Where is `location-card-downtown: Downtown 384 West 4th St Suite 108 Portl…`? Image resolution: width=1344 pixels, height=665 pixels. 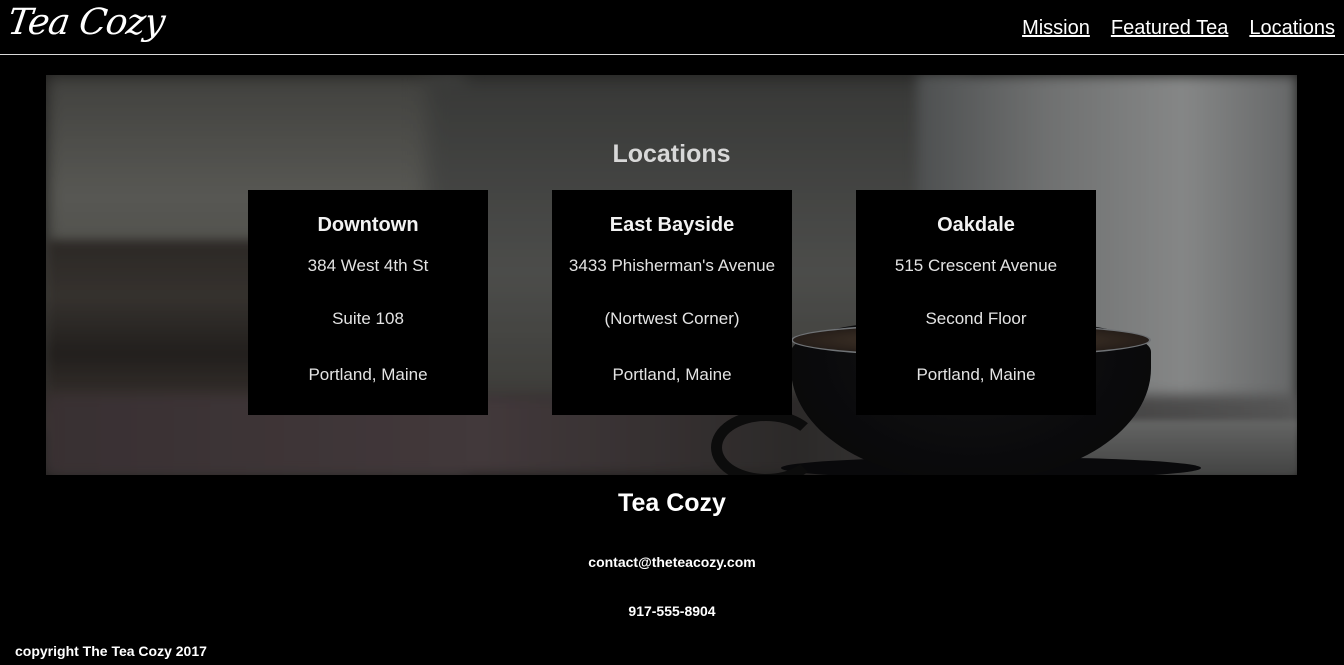
location-card-downtown: Downtown 384 West 4th St Suite 108 Portl… is located at coordinates (368, 302).